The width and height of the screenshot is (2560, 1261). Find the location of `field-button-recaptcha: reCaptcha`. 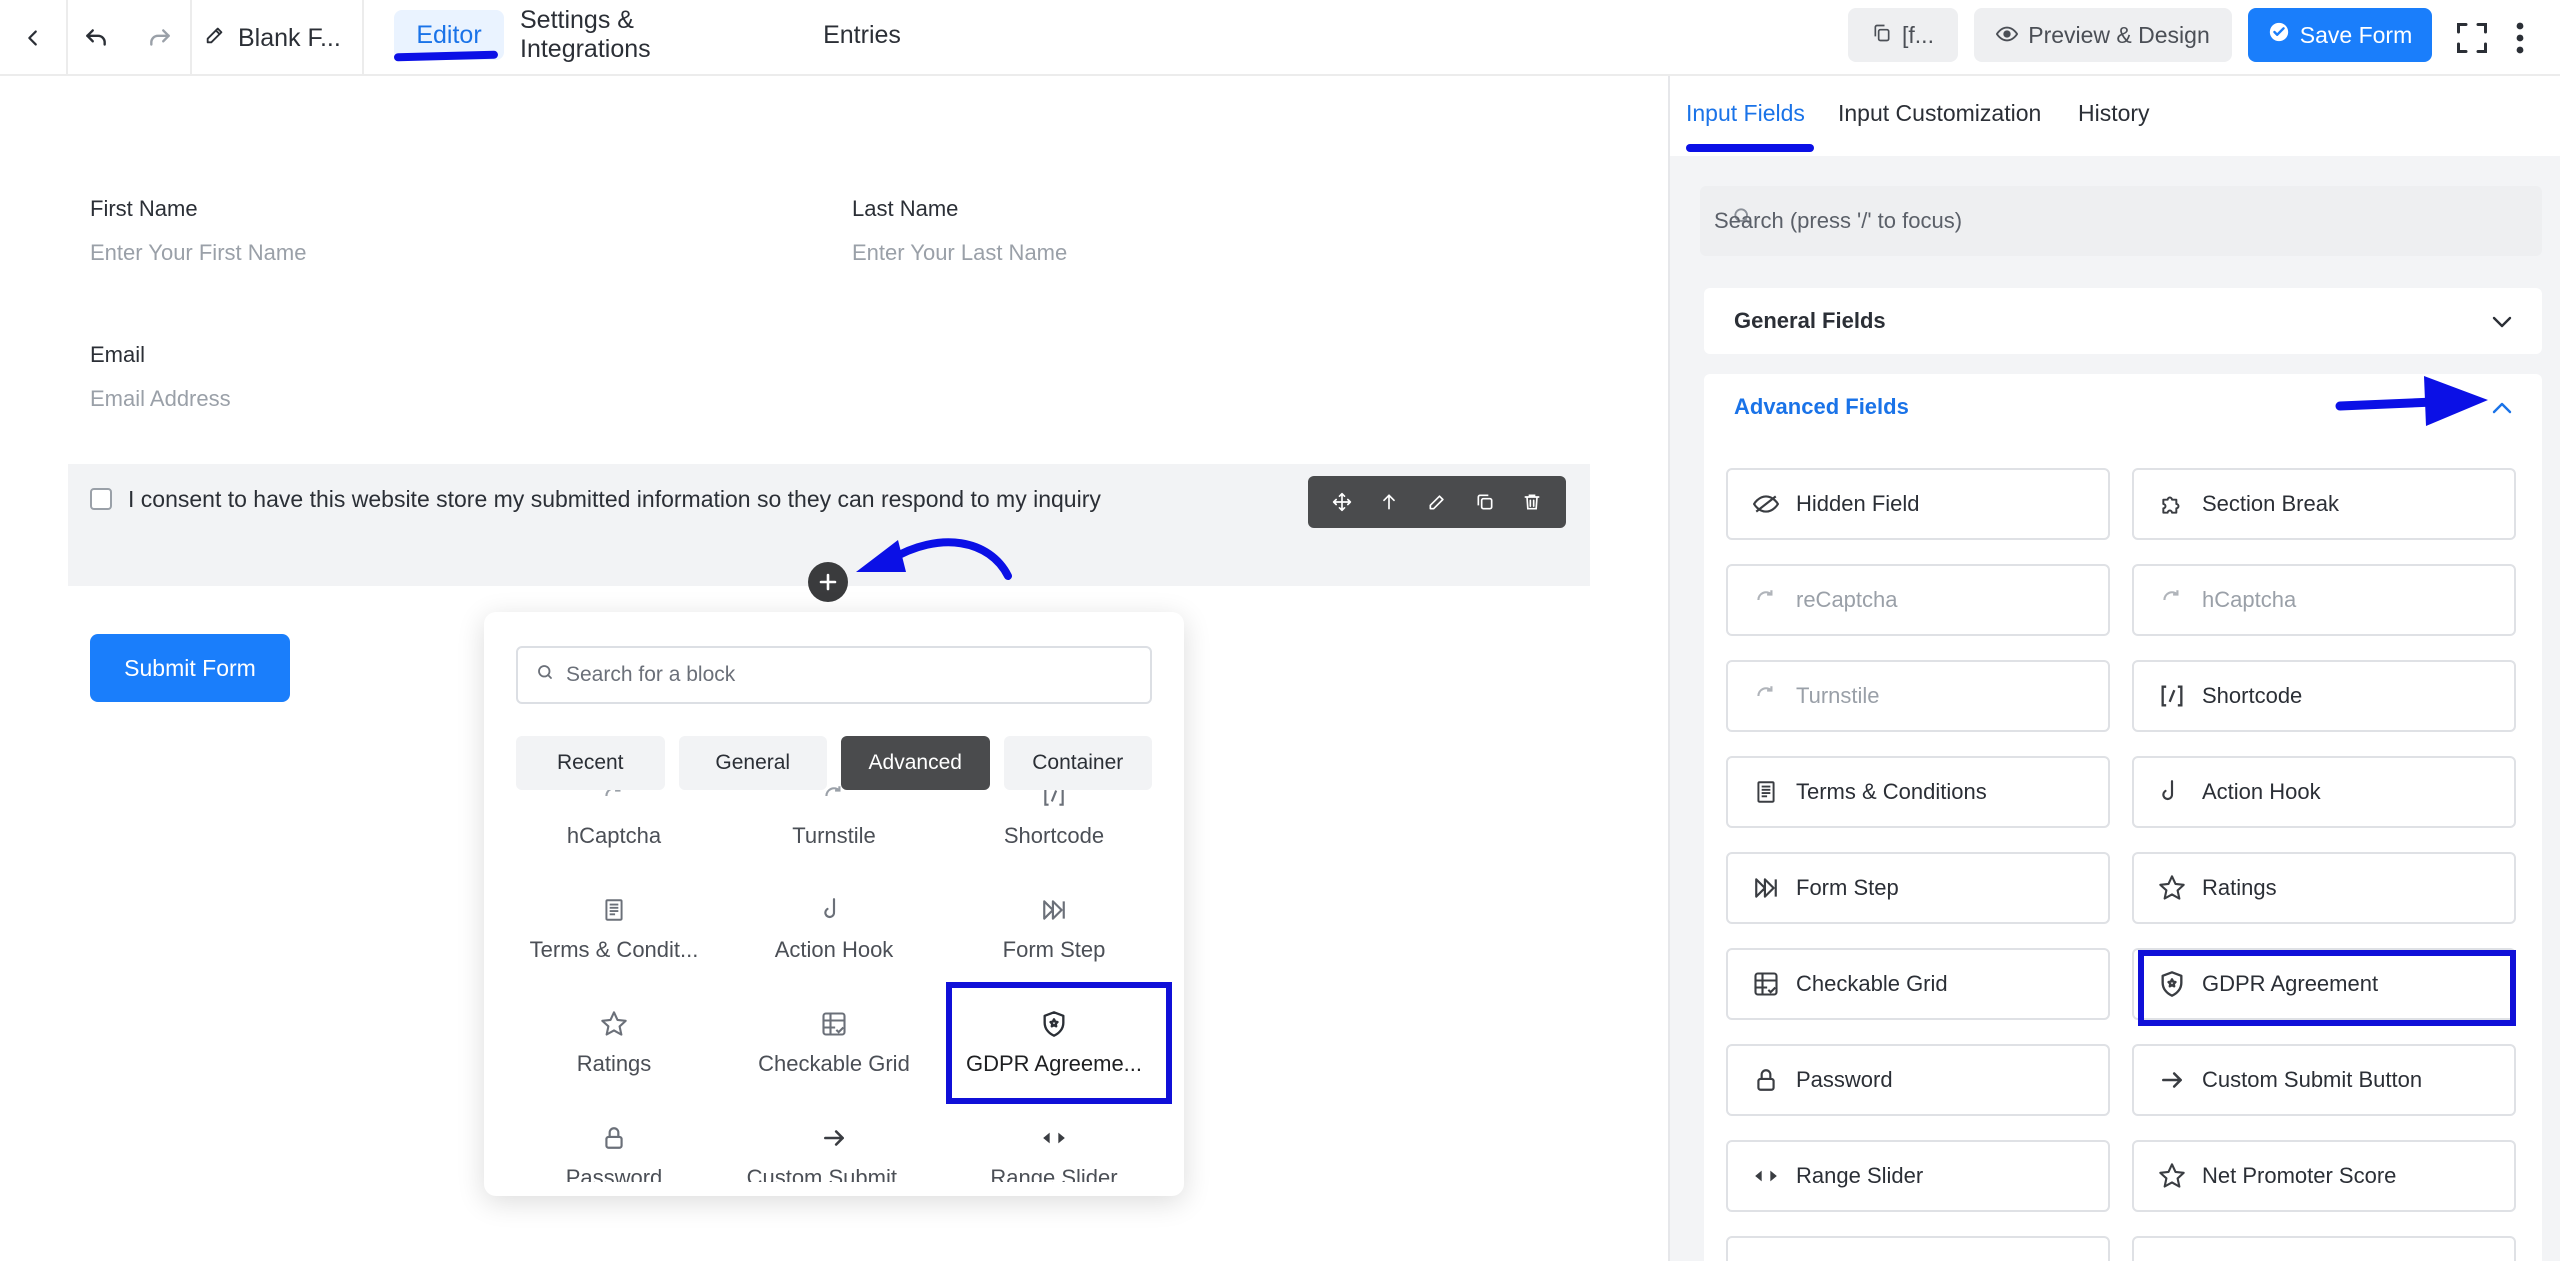

field-button-recaptcha: reCaptcha is located at coordinates (1918, 600).